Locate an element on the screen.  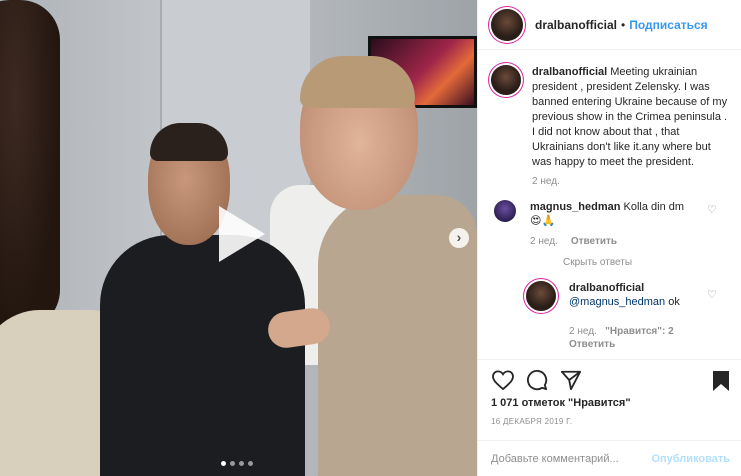
comment-author: magnus_hedman is located at coordinates (575, 207).